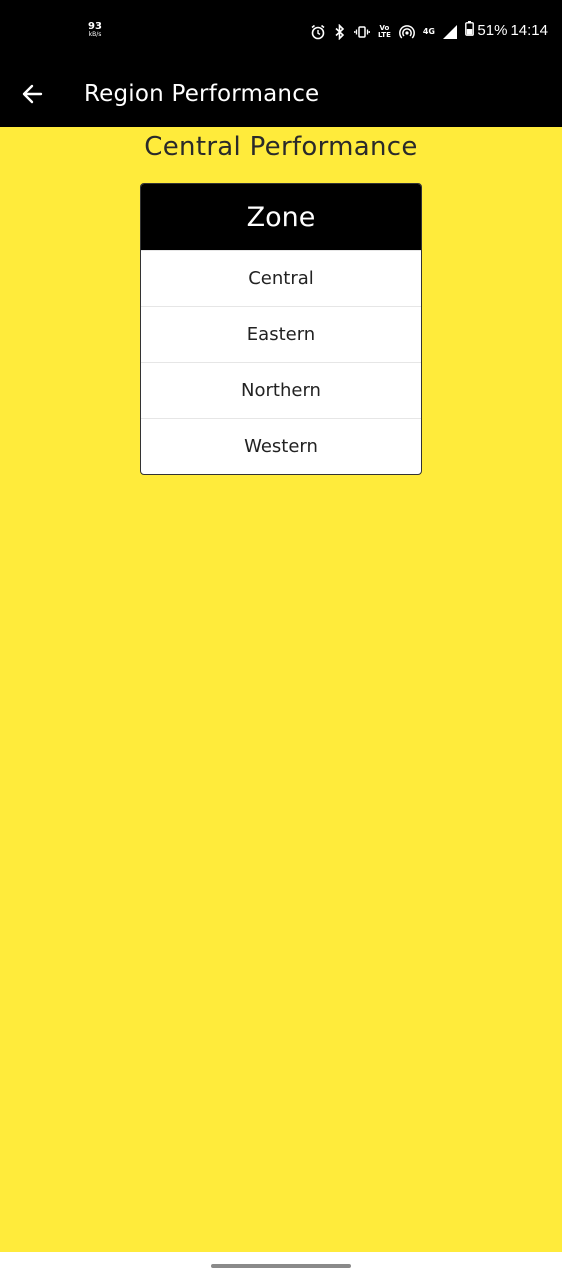 The image size is (562, 1280). I want to click on alarm-icon, so click(318, 32).